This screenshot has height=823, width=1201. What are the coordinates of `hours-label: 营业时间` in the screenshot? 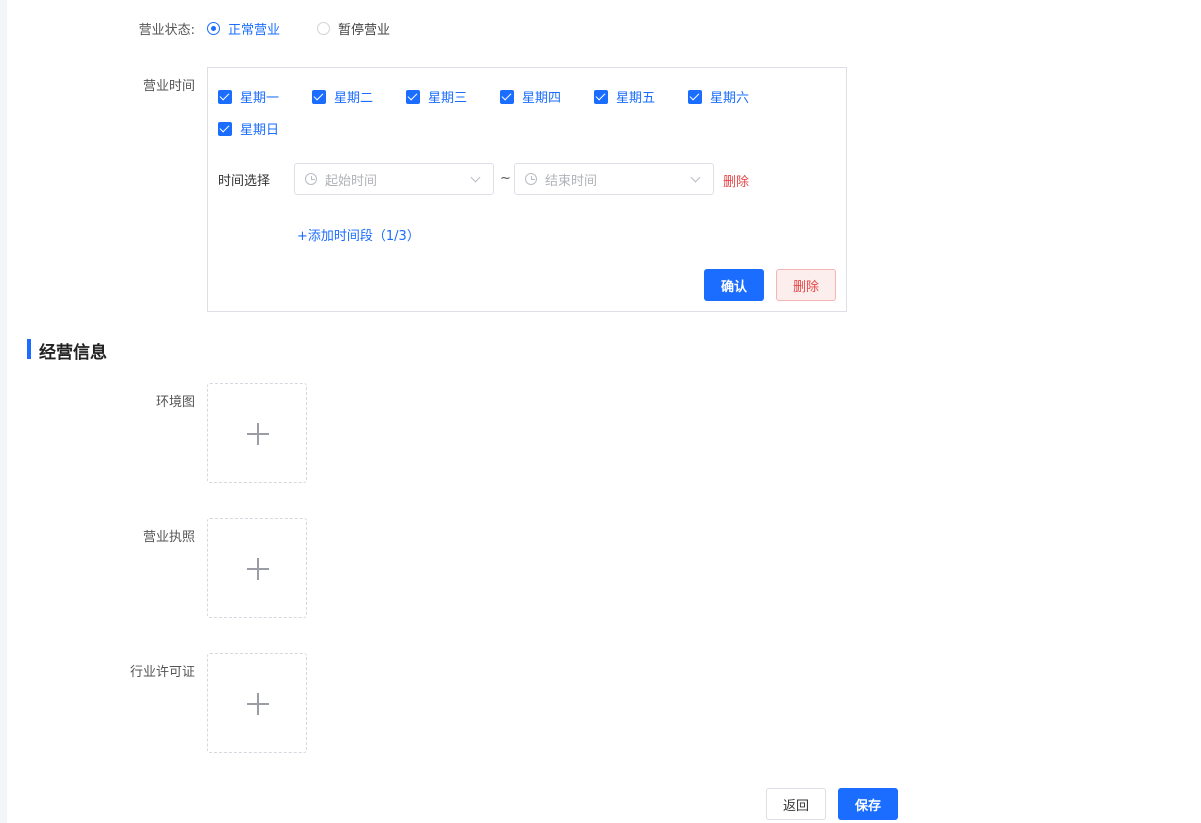 It's located at (168, 86).